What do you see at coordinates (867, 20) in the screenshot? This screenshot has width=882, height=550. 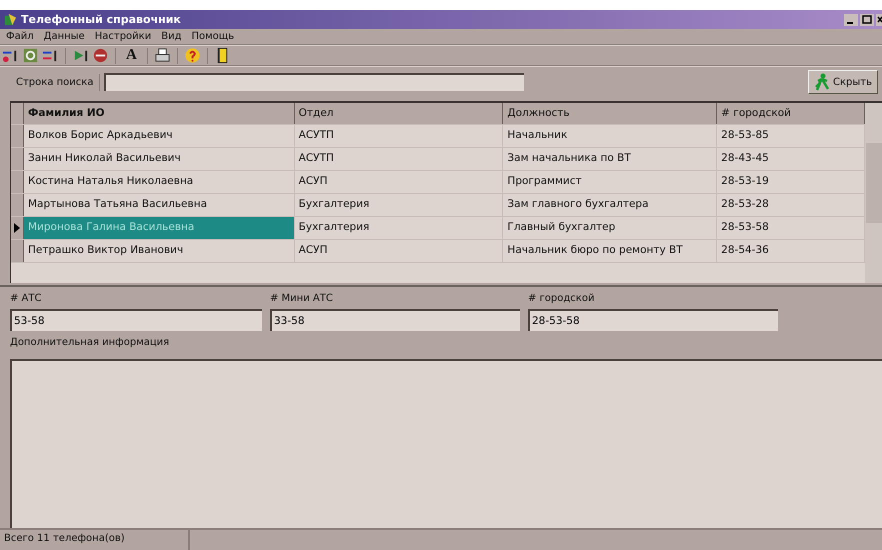 I see `maximize-button` at bounding box center [867, 20].